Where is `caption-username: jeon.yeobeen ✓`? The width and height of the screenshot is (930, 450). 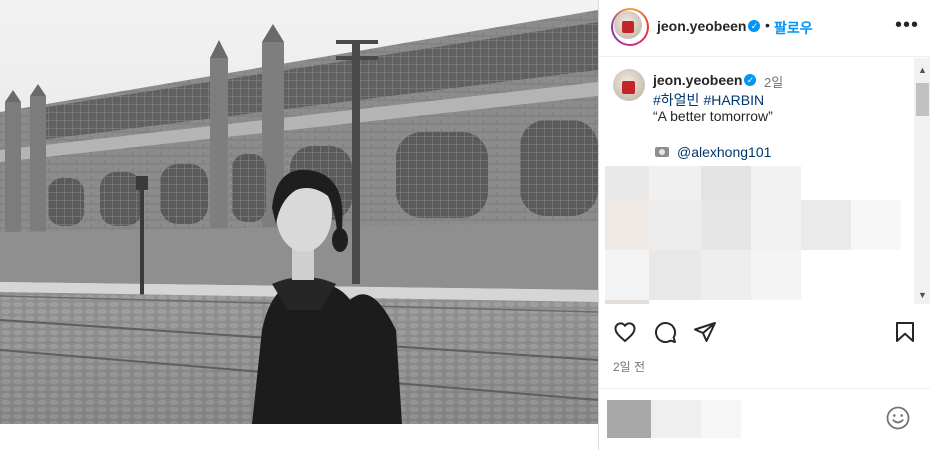
caption-username: jeon.yeobeen ✓ is located at coordinates (705, 80).